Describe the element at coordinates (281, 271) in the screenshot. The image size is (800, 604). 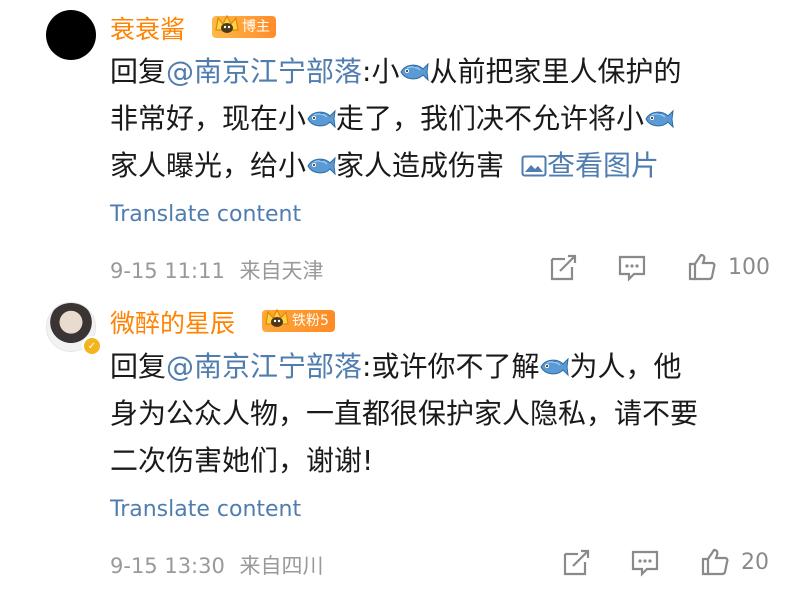
I see `location: 来自天津` at that location.